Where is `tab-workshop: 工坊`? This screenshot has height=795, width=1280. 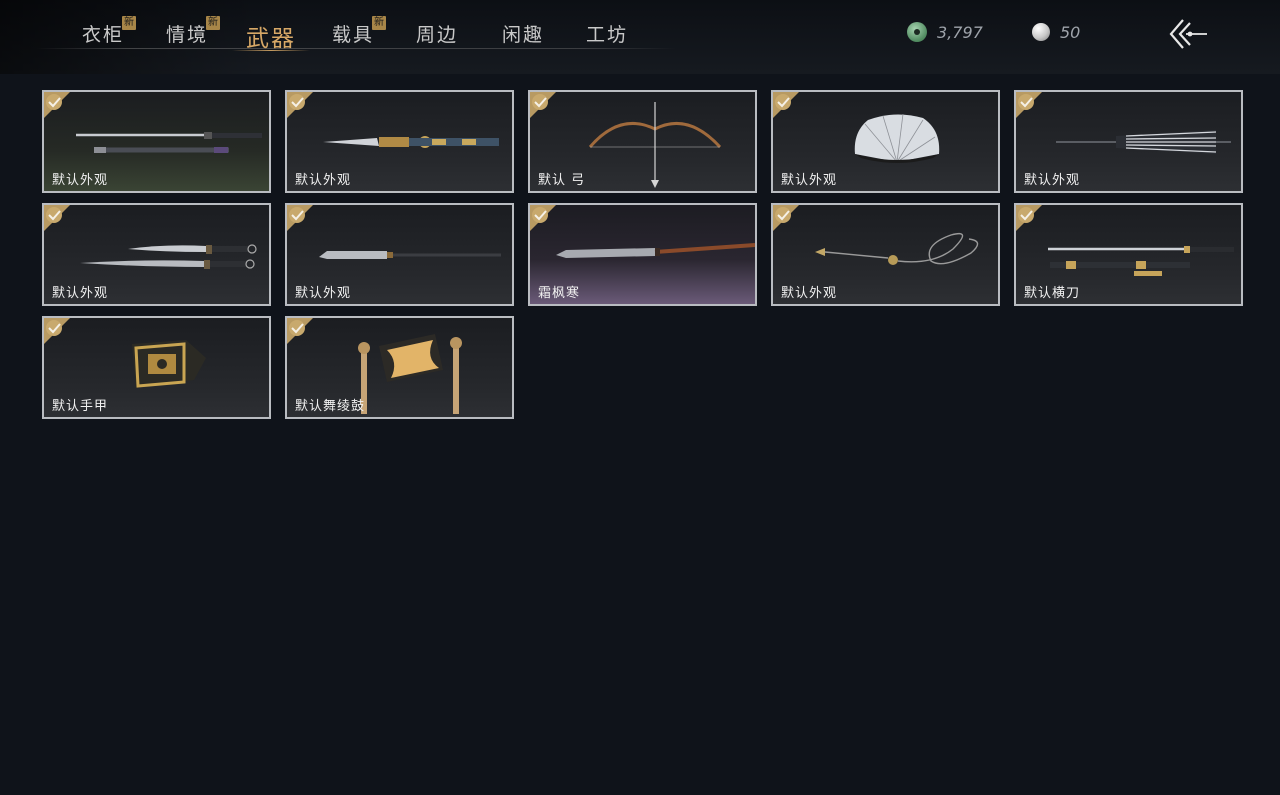
tab-workshop: 工坊 is located at coordinates (607, 35).